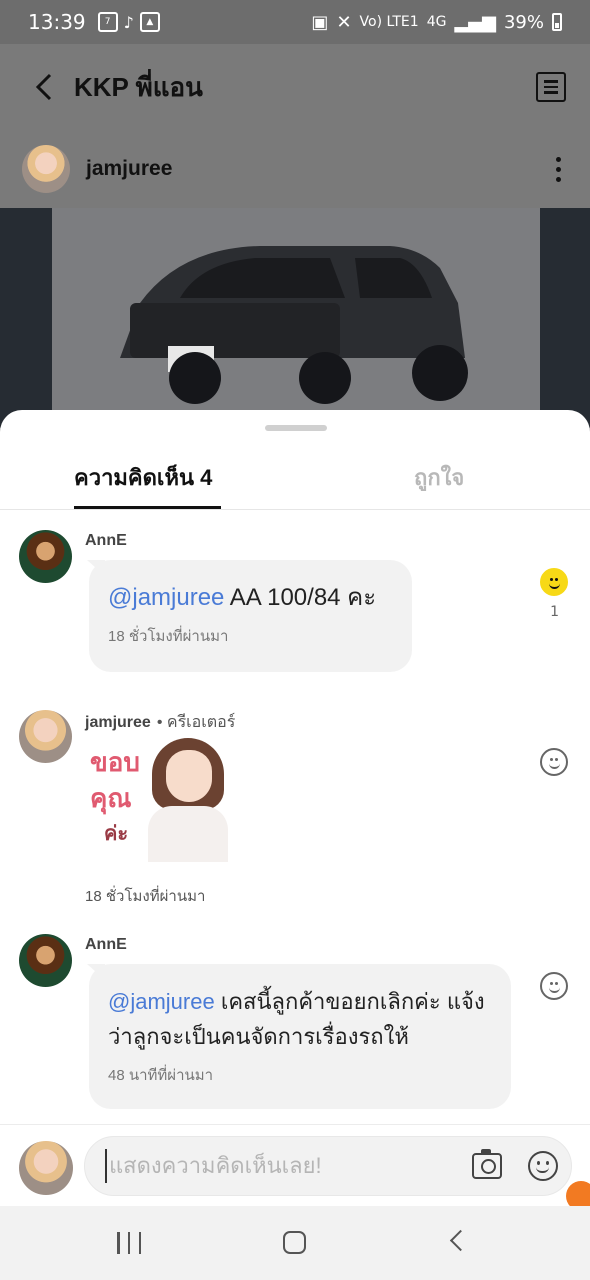 Image resolution: width=590 pixels, height=1280 pixels. What do you see at coordinates (295, 87) in the screenshot?
I see `app-header: KKP พี่แอน` at bounding box center [295, 87].